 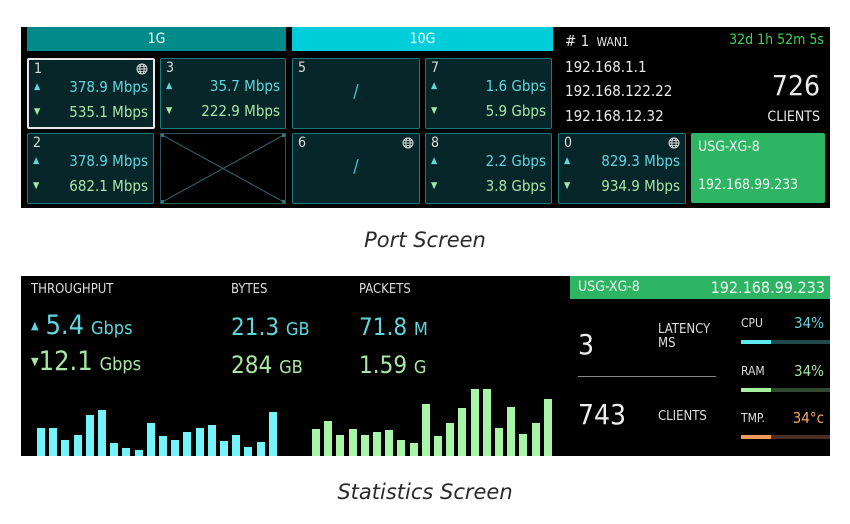 What do you see at coordinates (302, 143) in the screenshot?
I see `port-number: 6` at bounding box center [302, 143].